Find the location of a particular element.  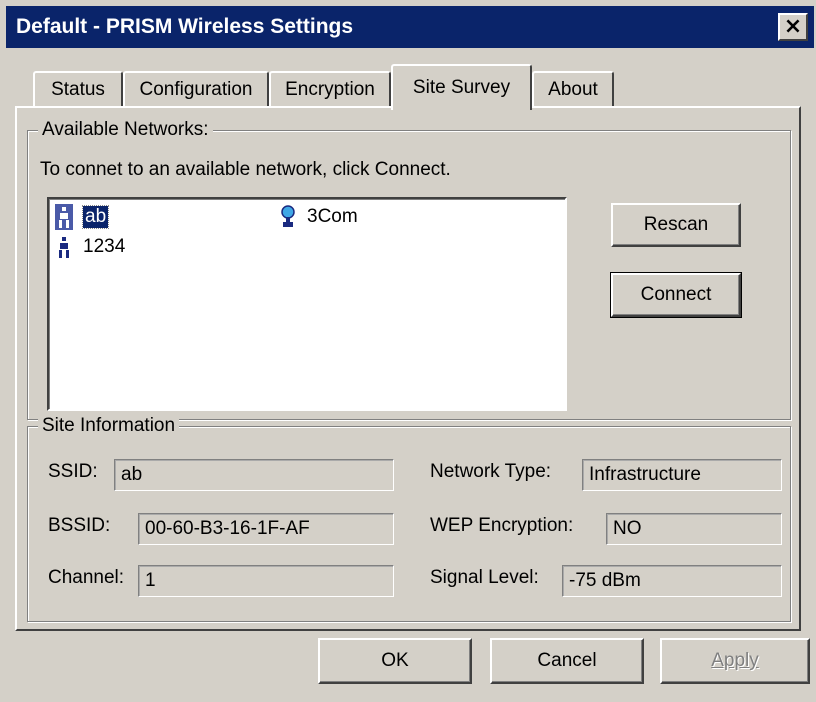

network-type-value: Infrastructure is located at coordinates (645, 474).